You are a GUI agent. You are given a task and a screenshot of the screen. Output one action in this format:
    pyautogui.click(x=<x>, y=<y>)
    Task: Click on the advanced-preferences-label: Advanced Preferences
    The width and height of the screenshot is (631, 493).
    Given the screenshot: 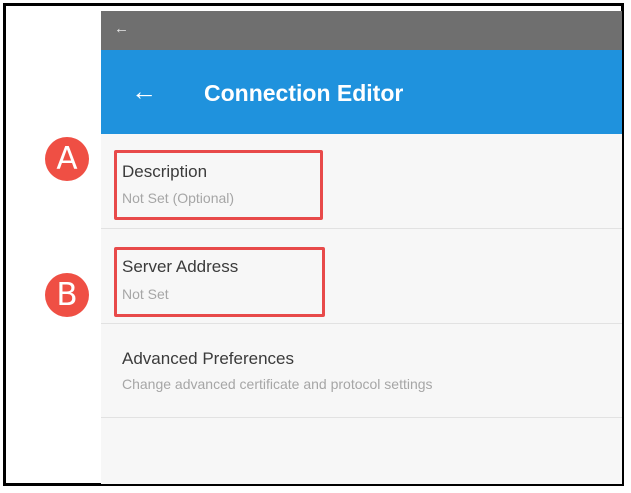 What is the action you would take?
    pyautogui.click(x=208, y=358)
    